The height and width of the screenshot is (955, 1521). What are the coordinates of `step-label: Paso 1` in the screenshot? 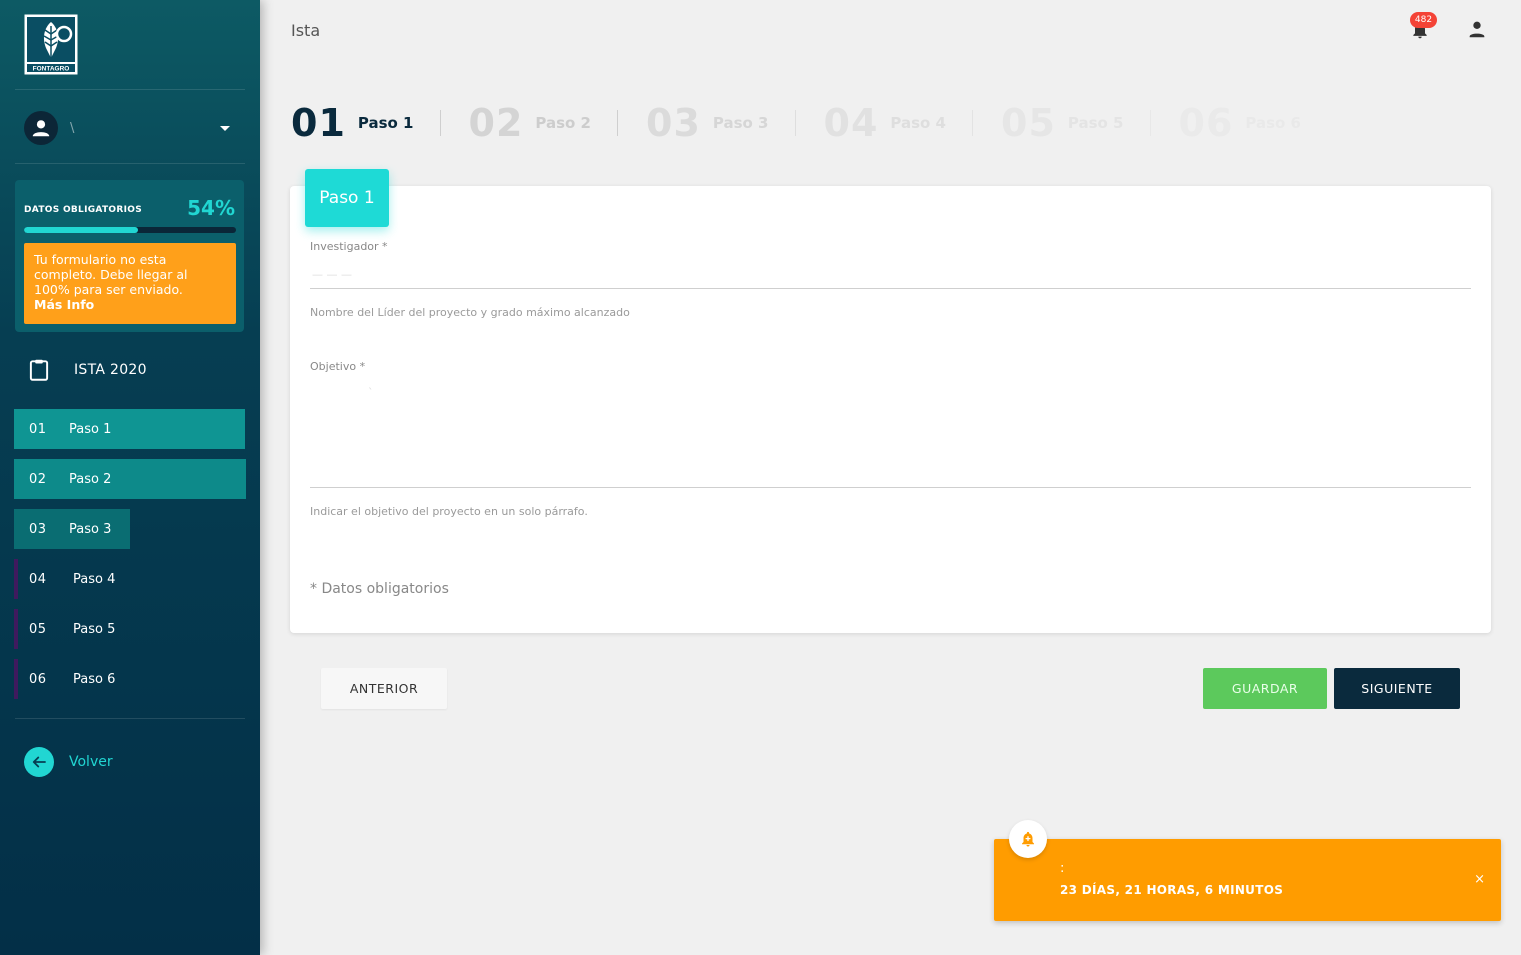 It's located at (90, 429).